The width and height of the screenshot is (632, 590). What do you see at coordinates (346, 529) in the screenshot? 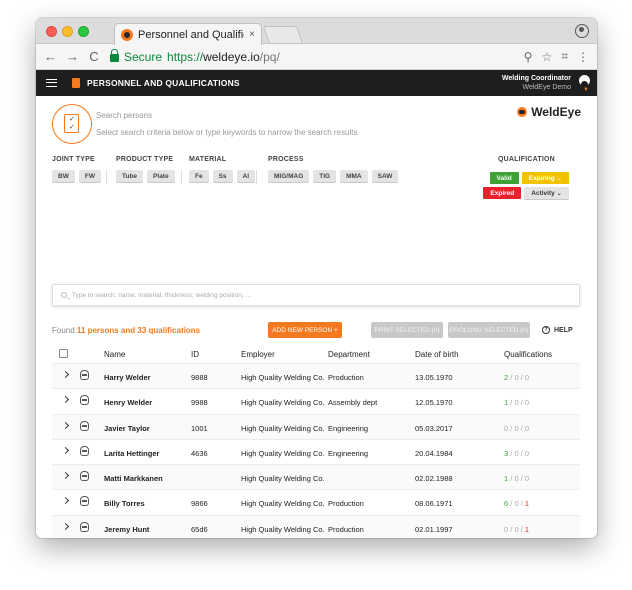
I see `person-department: Production` at bounding box center [346, 529].